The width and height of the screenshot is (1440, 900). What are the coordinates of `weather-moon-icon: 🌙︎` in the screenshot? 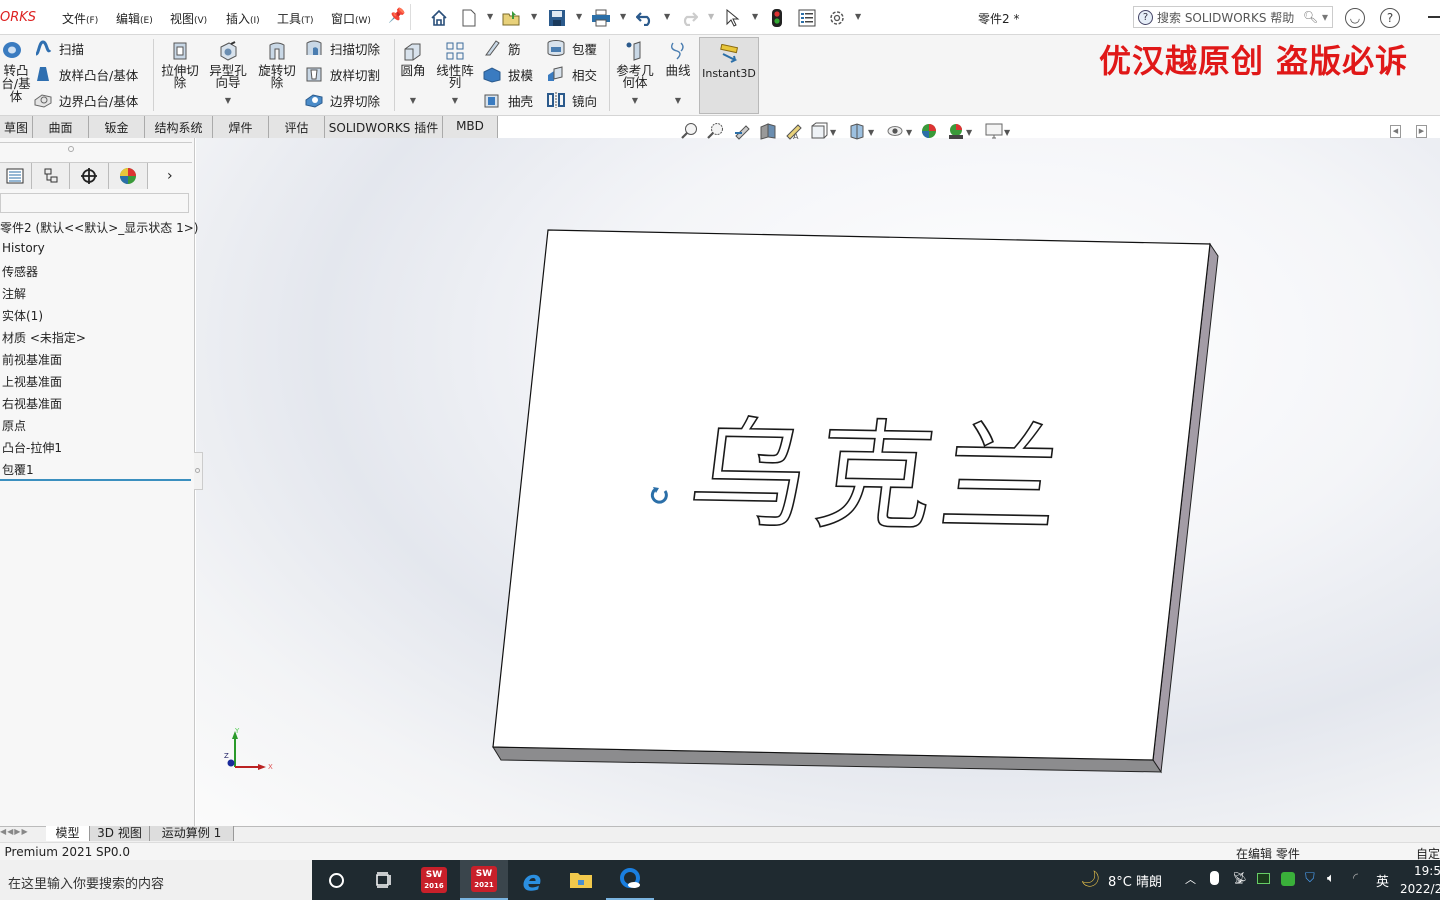 It's located at (1090, 878).